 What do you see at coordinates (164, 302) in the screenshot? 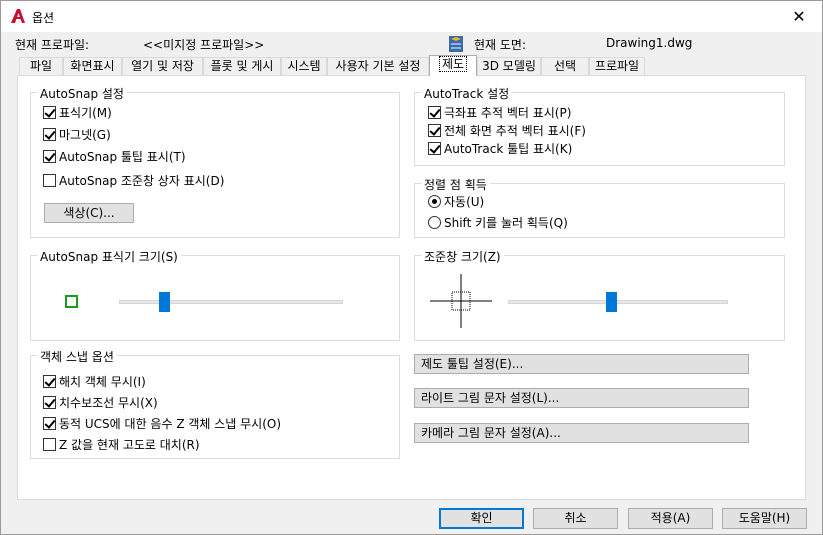
I see `marker-size-slider-thumb` at bounding box center [164, 302].